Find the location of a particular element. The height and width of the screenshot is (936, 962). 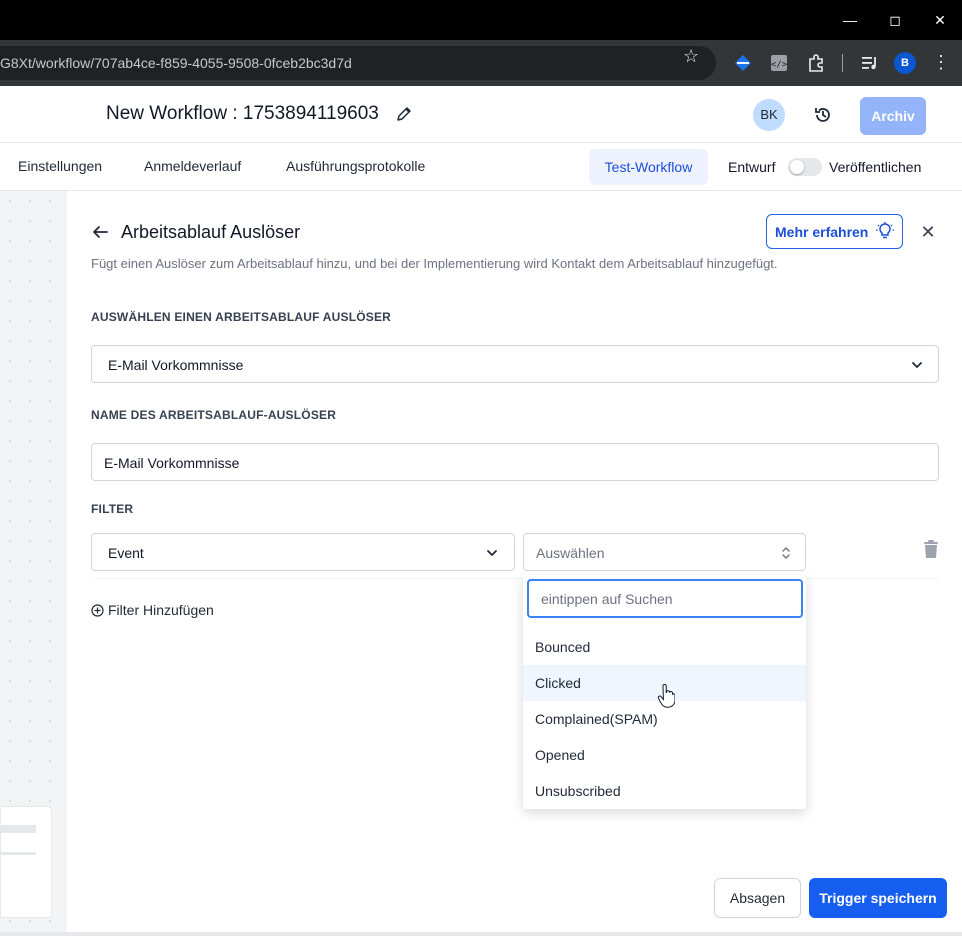

test-workflow-button: Test-Workflow is located at coordinates (648, 167).